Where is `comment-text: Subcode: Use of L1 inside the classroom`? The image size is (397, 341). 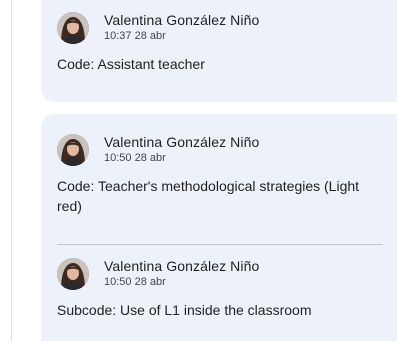 comment-text: Subcode: Use of L1 inside the classroom is located at coordinates (184, 310).